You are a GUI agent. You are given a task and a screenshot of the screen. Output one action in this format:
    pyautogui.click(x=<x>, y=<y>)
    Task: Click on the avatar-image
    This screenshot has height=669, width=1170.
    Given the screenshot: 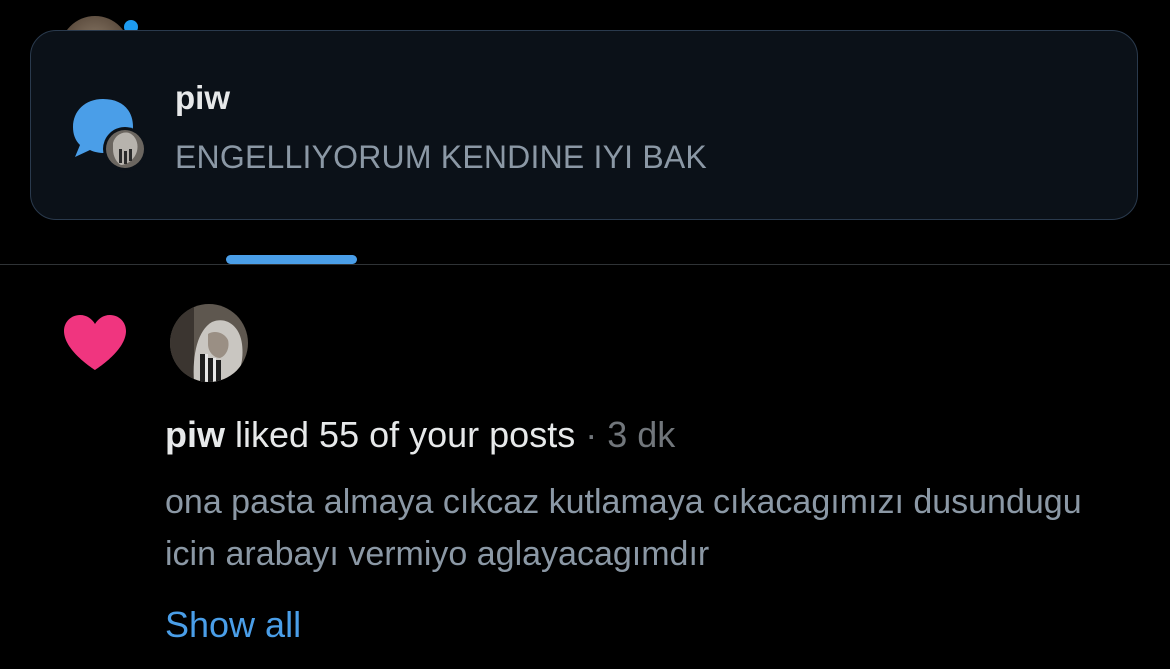 What is the action you would take?
    pyautogui.click(x=209, y=343)
    